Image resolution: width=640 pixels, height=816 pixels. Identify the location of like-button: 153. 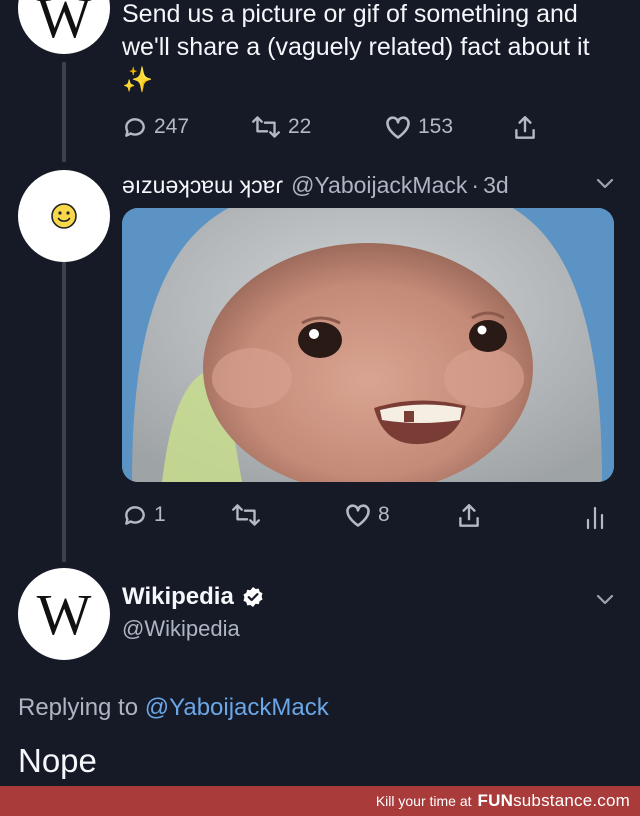
(418, 127).